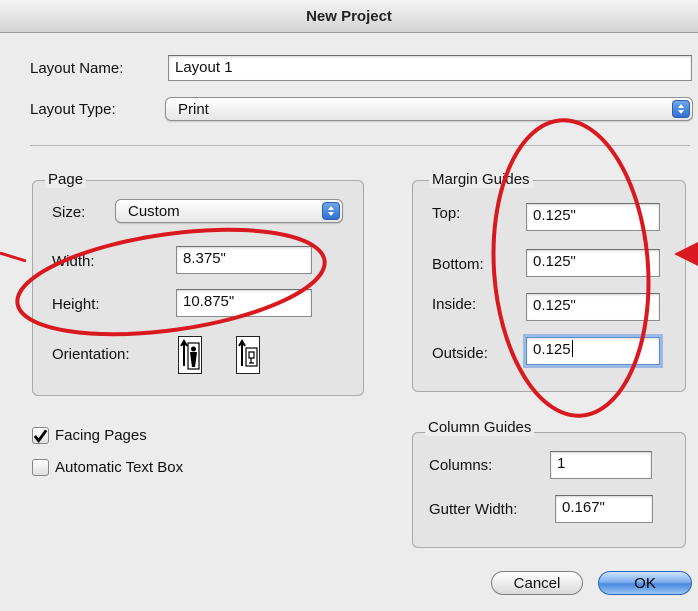  What do you see at coordinates (66, 179) in the screenshot?
I see `page-group-title: Page` at bounding box center [66, 179].